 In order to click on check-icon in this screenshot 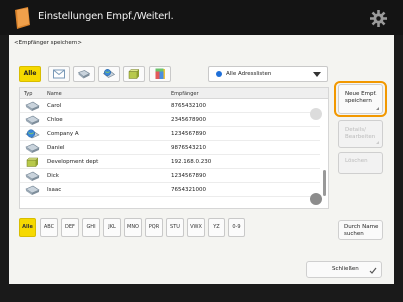, I will do `click(373, 270)`.